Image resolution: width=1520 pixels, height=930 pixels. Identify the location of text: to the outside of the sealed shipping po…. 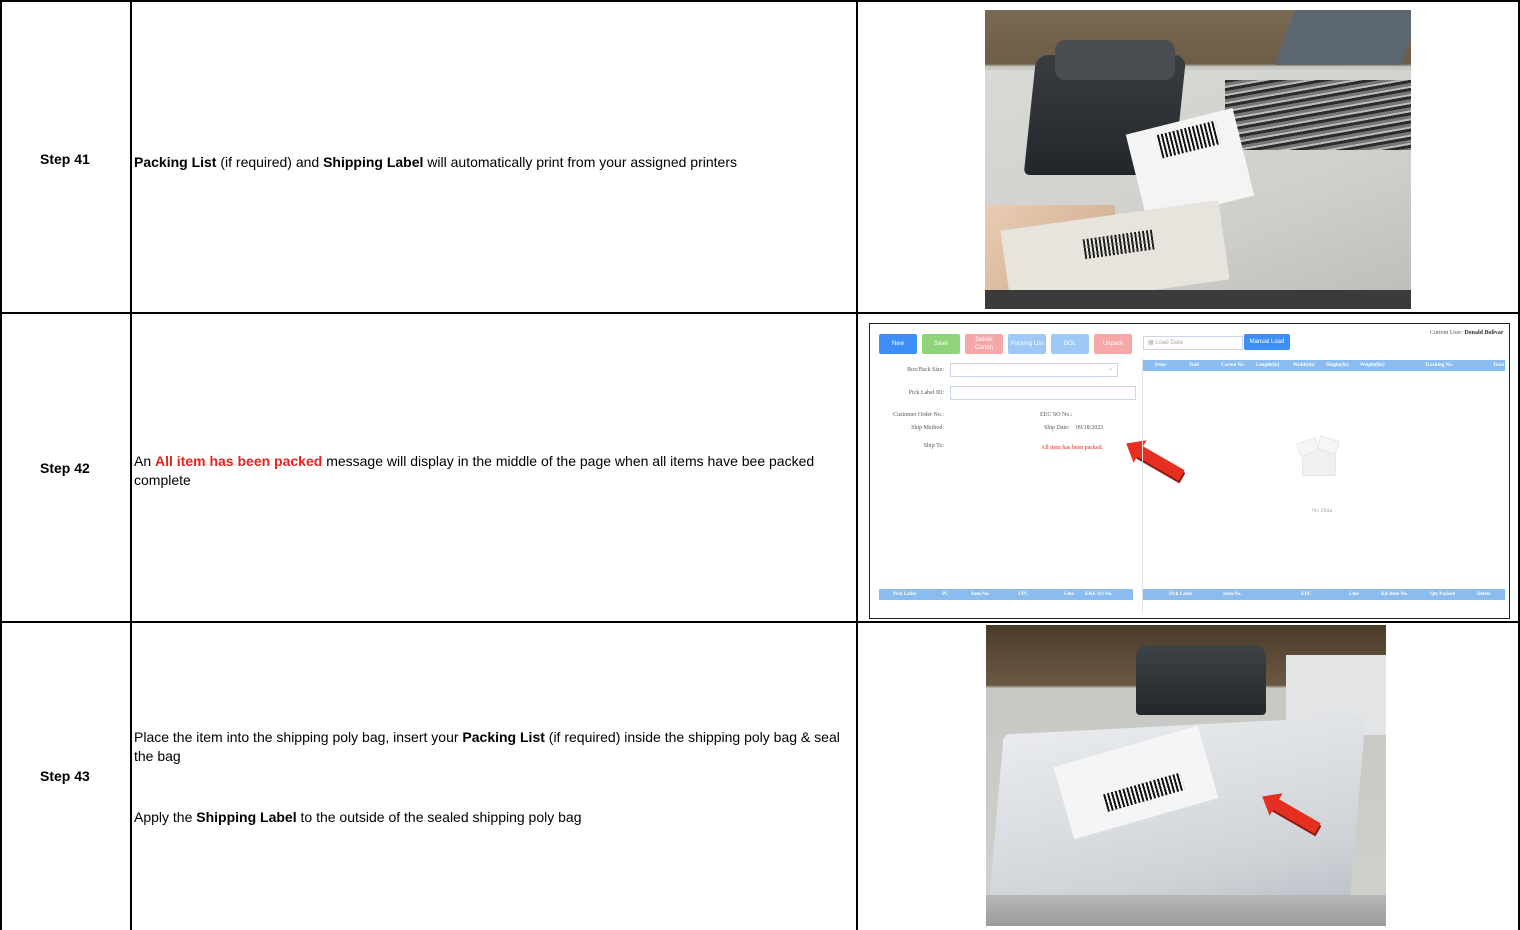
(439, 817).